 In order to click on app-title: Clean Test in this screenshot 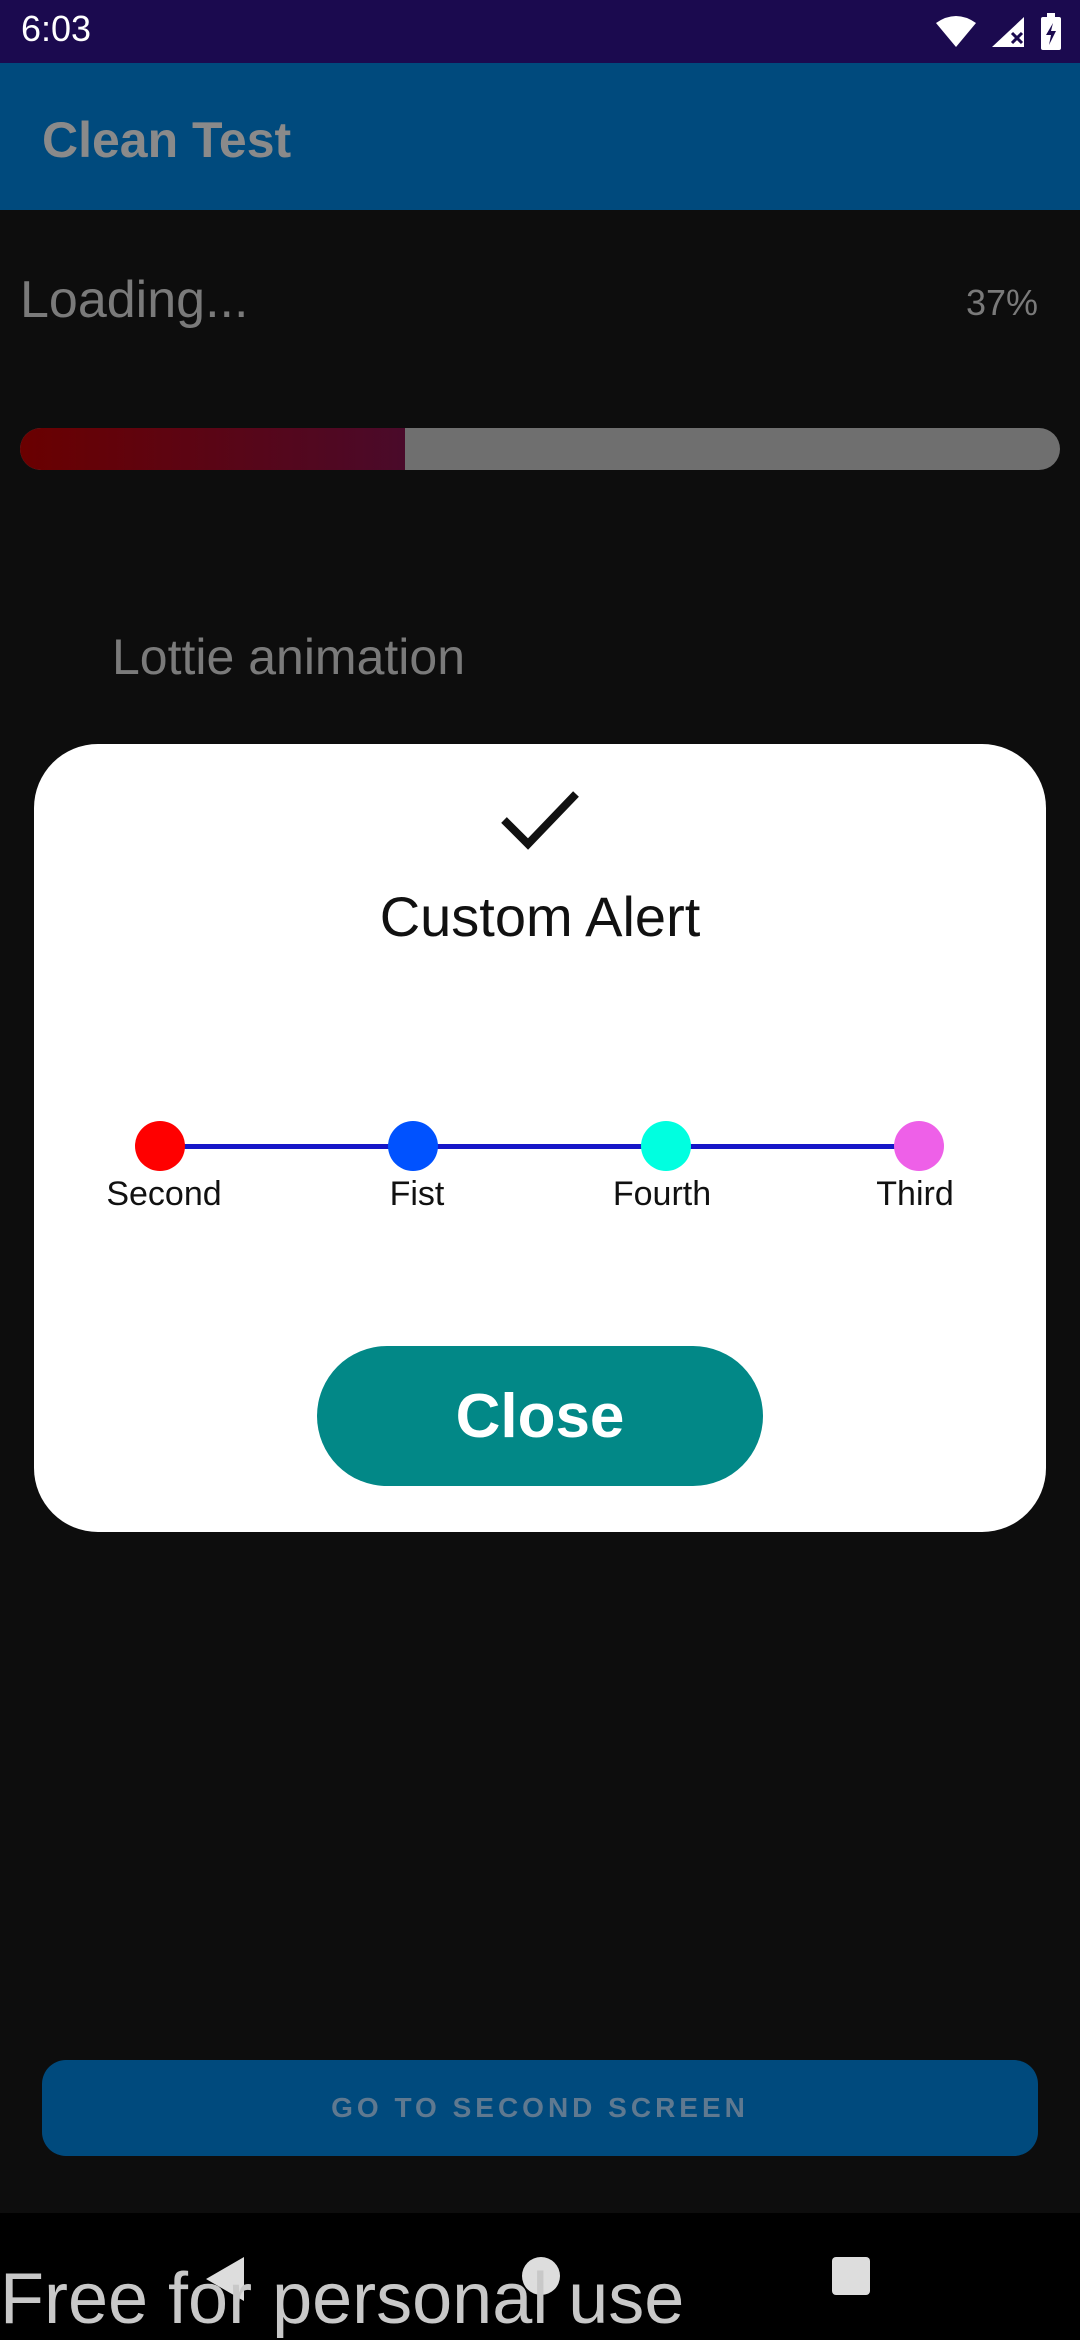, I will do `click(167, 140)`.